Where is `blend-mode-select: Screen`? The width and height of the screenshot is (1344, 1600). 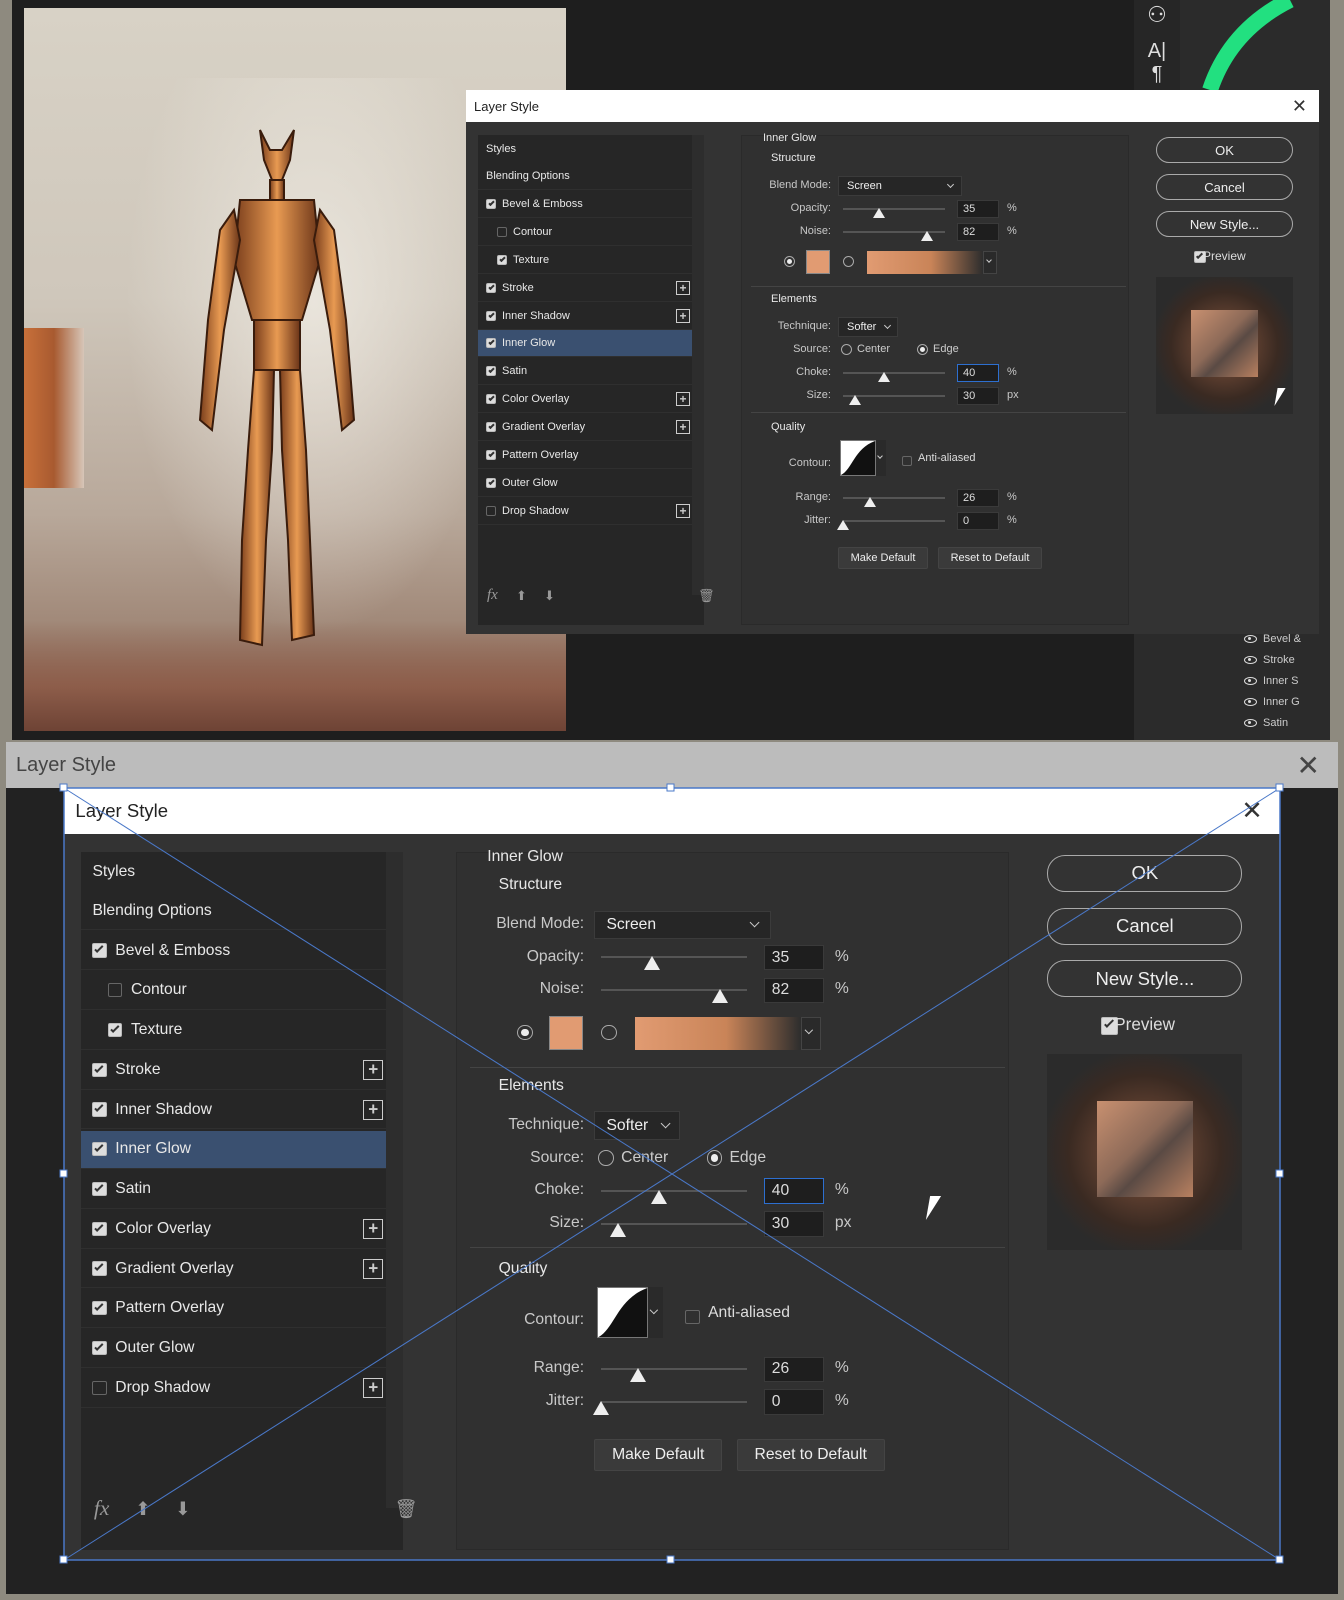 blend-mode-select: Screen is located at coordinates (900, 186).